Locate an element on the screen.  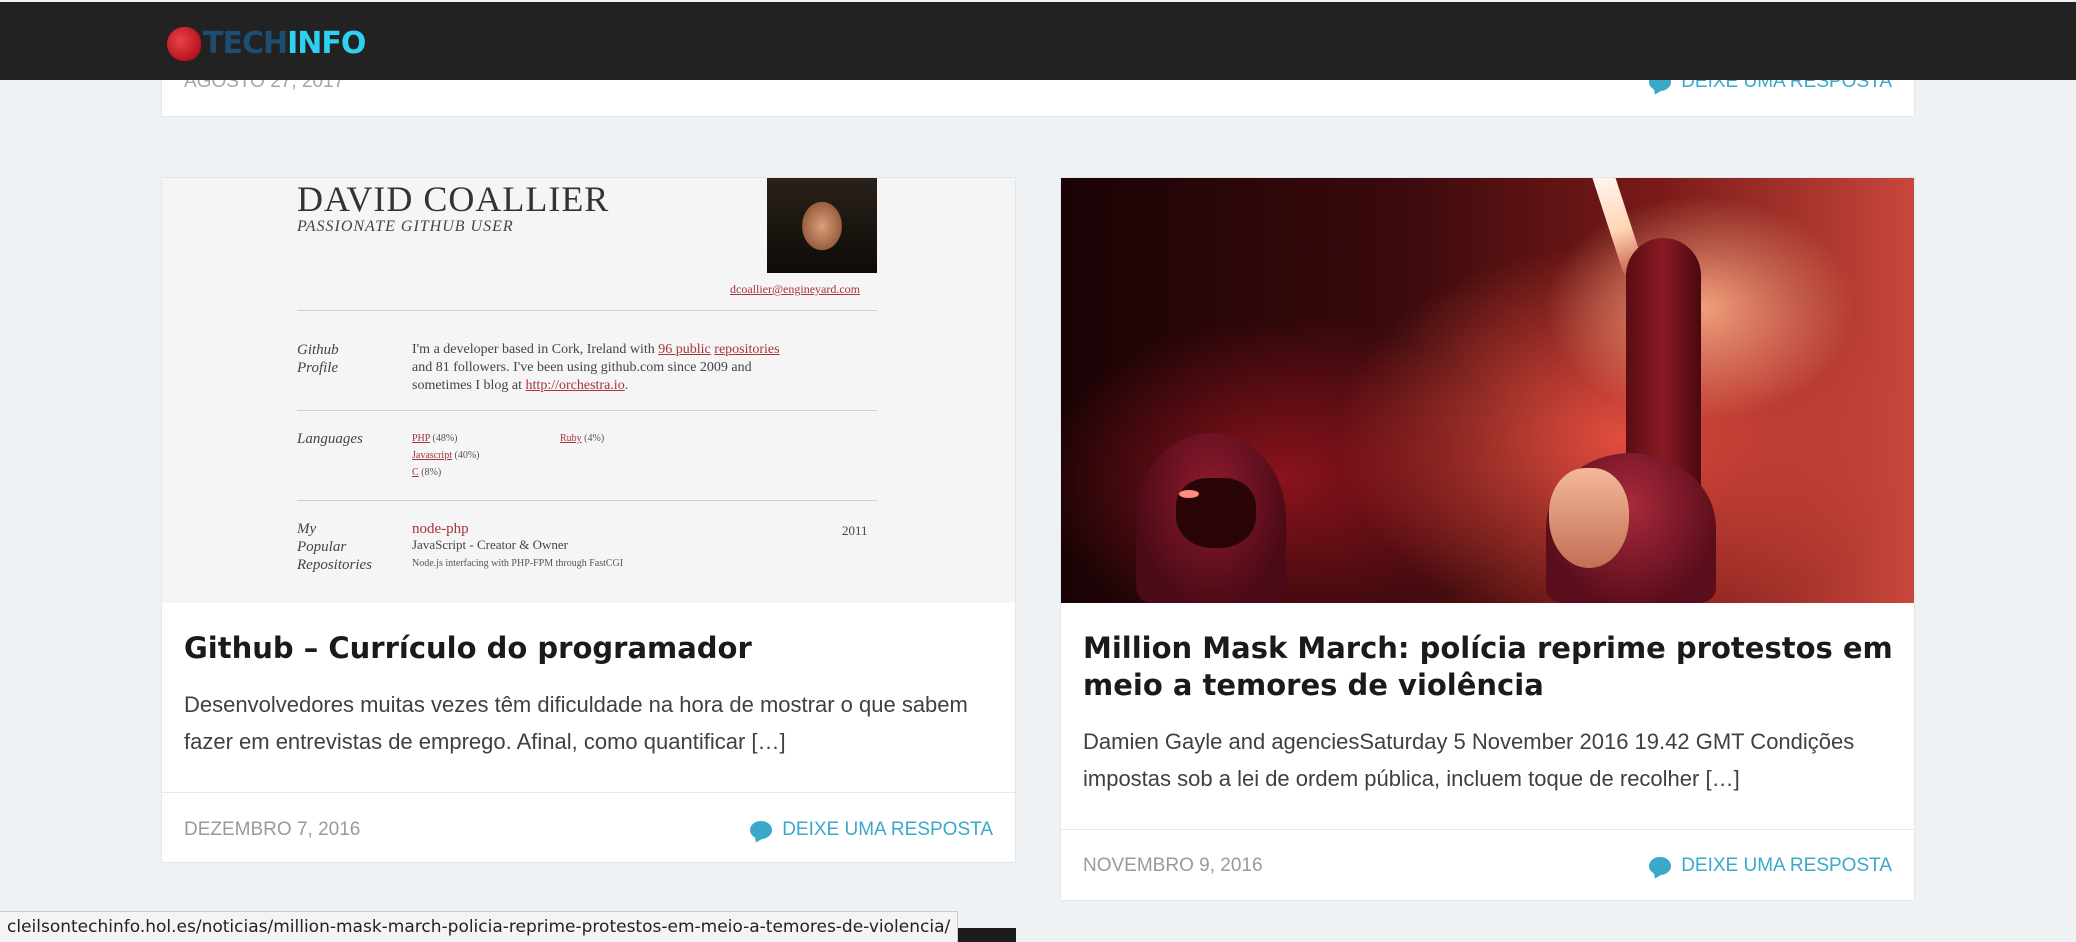
lang-js: Javascript (40%) is located at coordinates (446, 455).